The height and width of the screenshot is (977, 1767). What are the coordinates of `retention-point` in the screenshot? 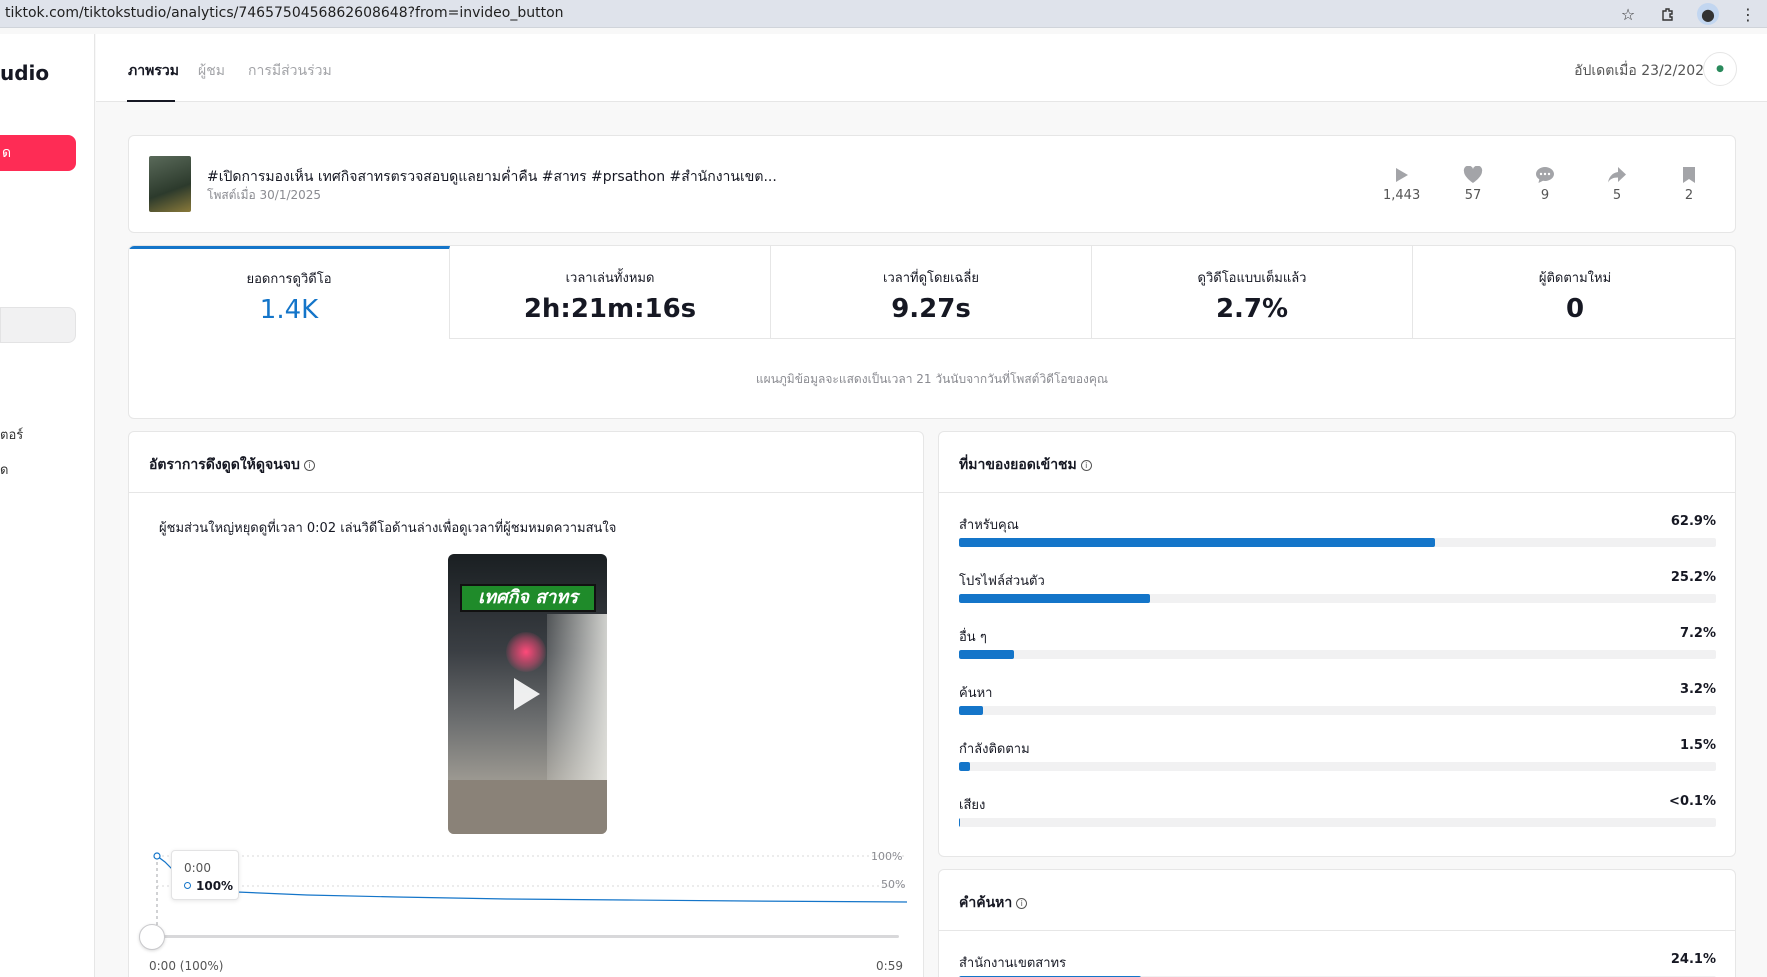 It's located at (157, 856).